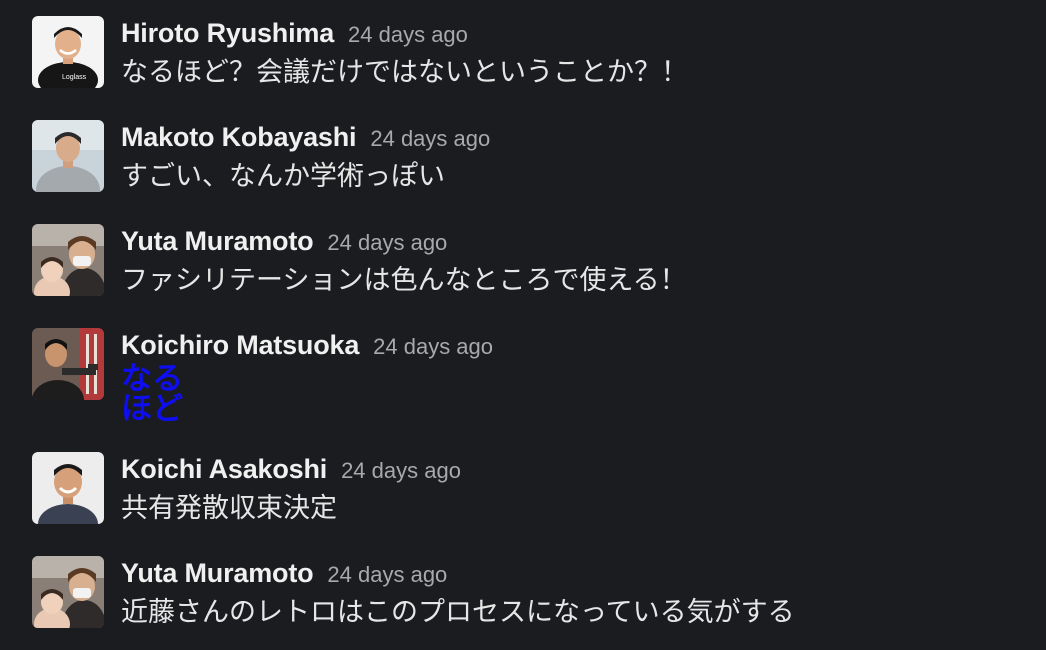 This screenshot has height=650, width=1046. Describe the element at coordinates (229, 508) in the screenshot. I see `message-text: 共有発散収束決定` at that location.